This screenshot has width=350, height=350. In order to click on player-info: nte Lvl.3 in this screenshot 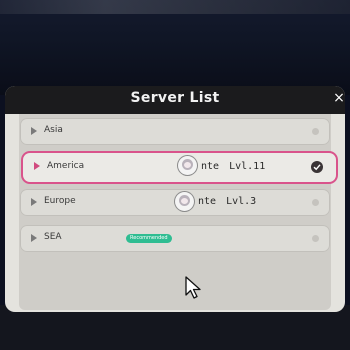, I will do `click(227, 201)`.